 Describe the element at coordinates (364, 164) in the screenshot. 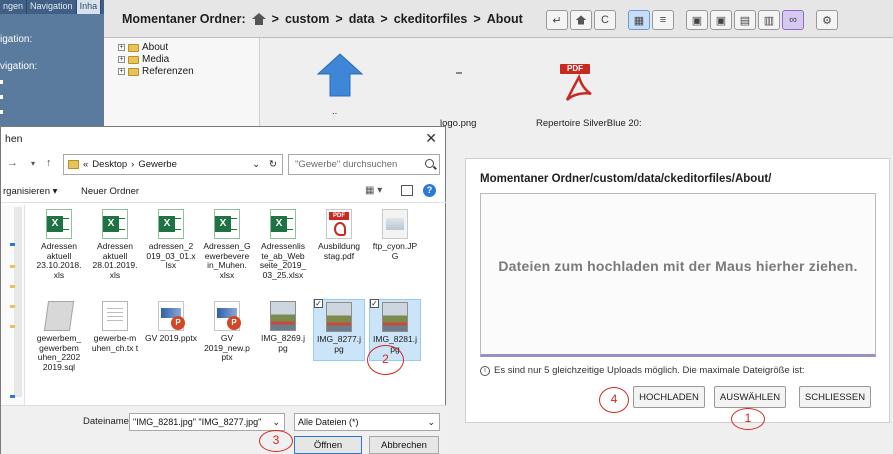

I see `search-input: "Gewerbe" durchsuchen` at that location.